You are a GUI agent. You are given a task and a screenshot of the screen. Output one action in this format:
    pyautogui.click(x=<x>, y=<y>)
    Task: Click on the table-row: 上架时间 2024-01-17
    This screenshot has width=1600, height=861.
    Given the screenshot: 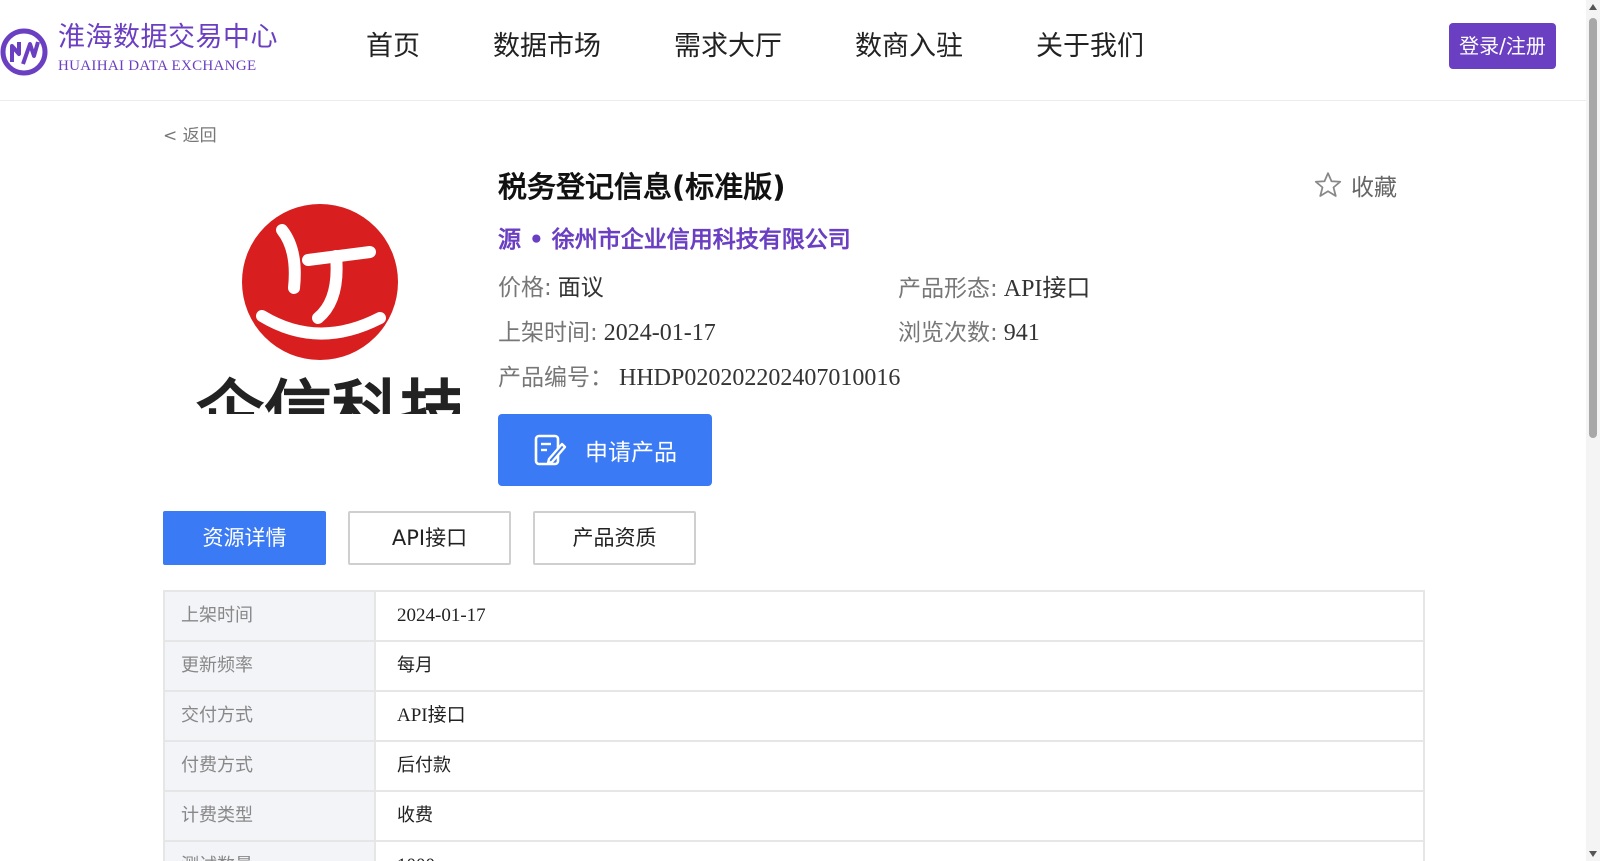 What is the action you would take?
    pyautogui.click(x=794, y=617)
    